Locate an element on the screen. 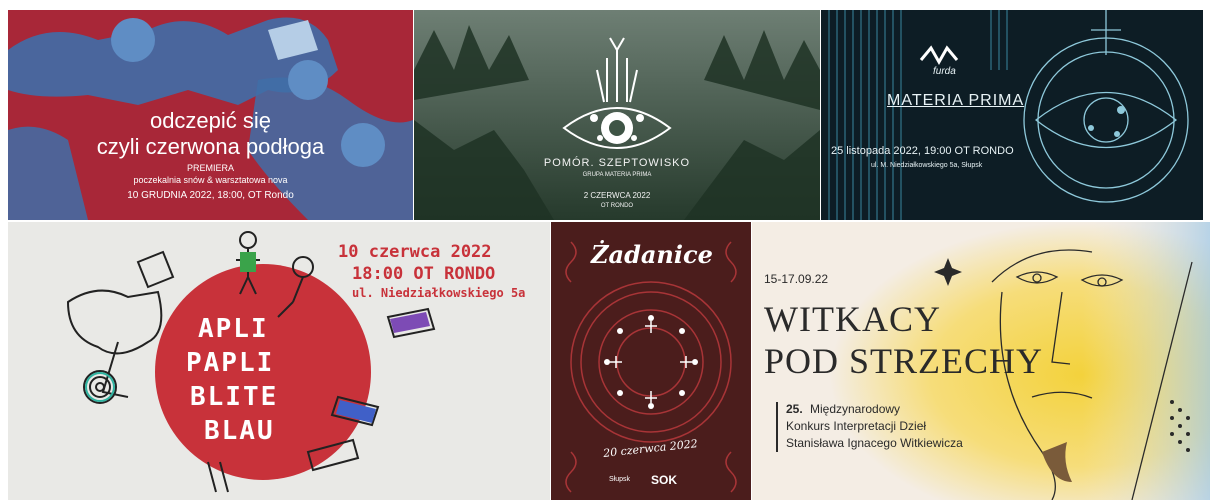  poster-6-dates: 15-17.09.22 is located at coordinates (796, 279).